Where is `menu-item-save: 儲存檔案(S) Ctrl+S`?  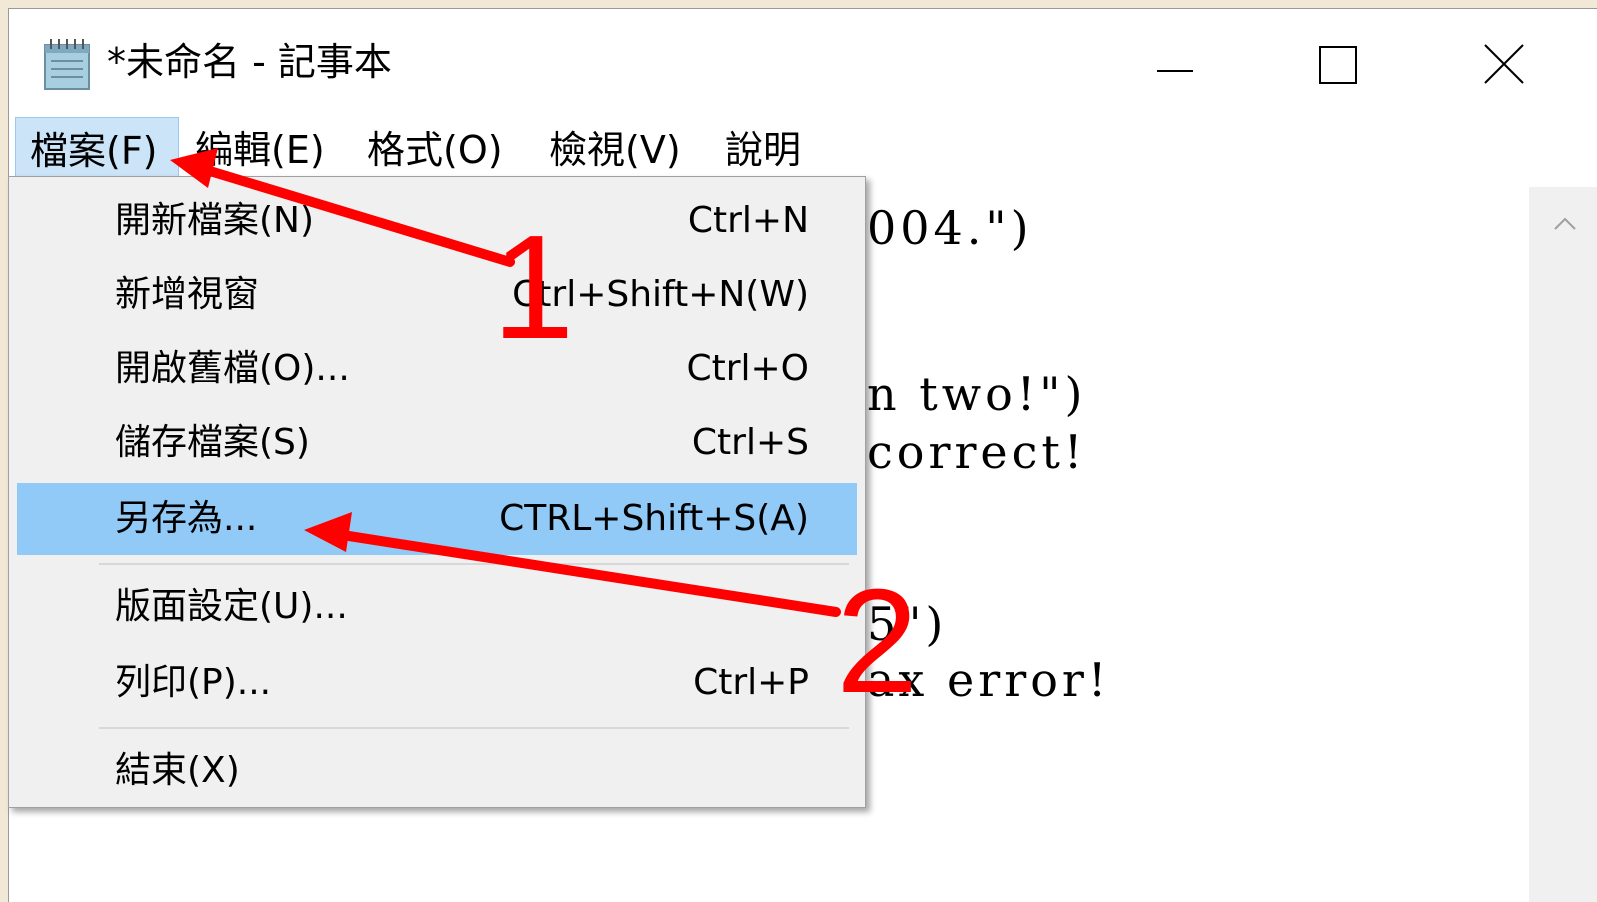
menu-item-save: 儲存檔案(S) Ctrl+S is located at coordinates (437, 443).